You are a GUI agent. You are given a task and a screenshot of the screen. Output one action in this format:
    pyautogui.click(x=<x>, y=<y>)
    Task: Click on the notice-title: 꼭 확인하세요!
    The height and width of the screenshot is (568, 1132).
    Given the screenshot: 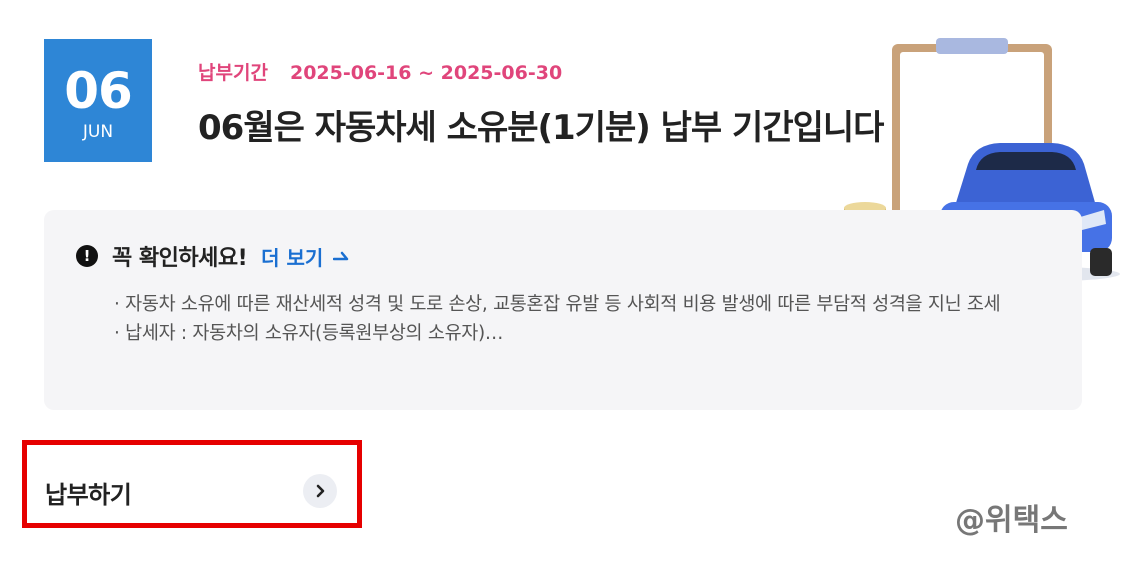 What is the action you would take?
    pyautogui.click(x=180, y=258)
    